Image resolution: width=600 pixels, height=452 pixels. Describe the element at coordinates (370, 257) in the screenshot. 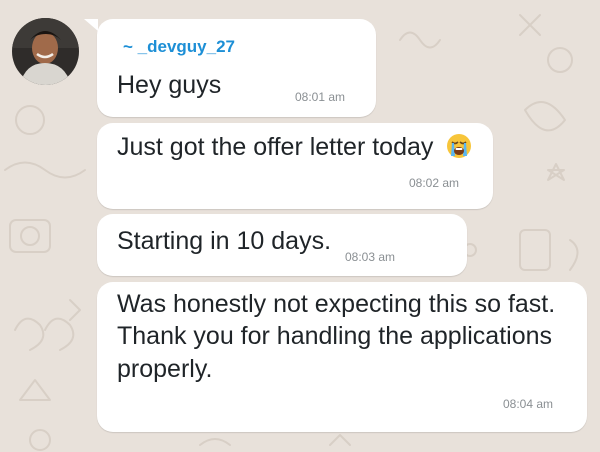

I see `message-timestamp: 08:03 am` at that location.